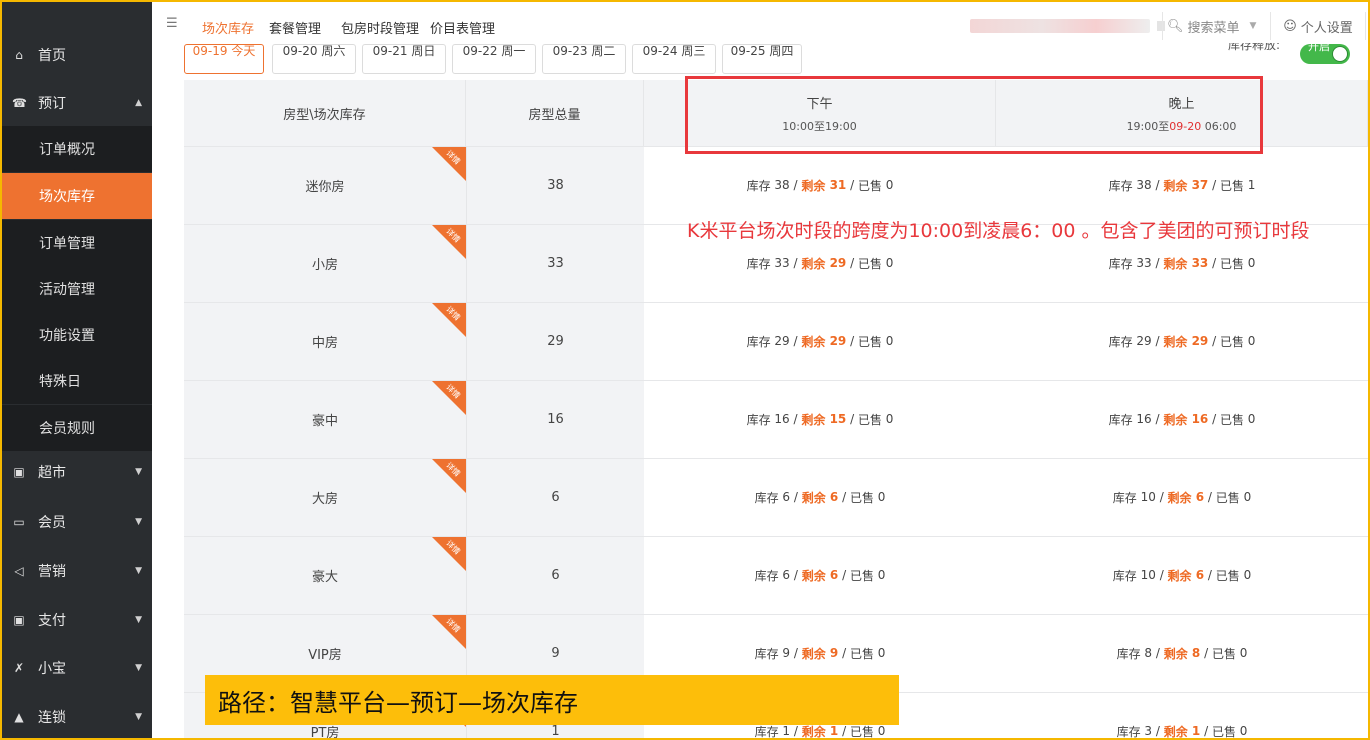  Describe the element at coordinates (762, 59) in the screenshot. I see `date-tab-6: 09-25 周四` at that location.